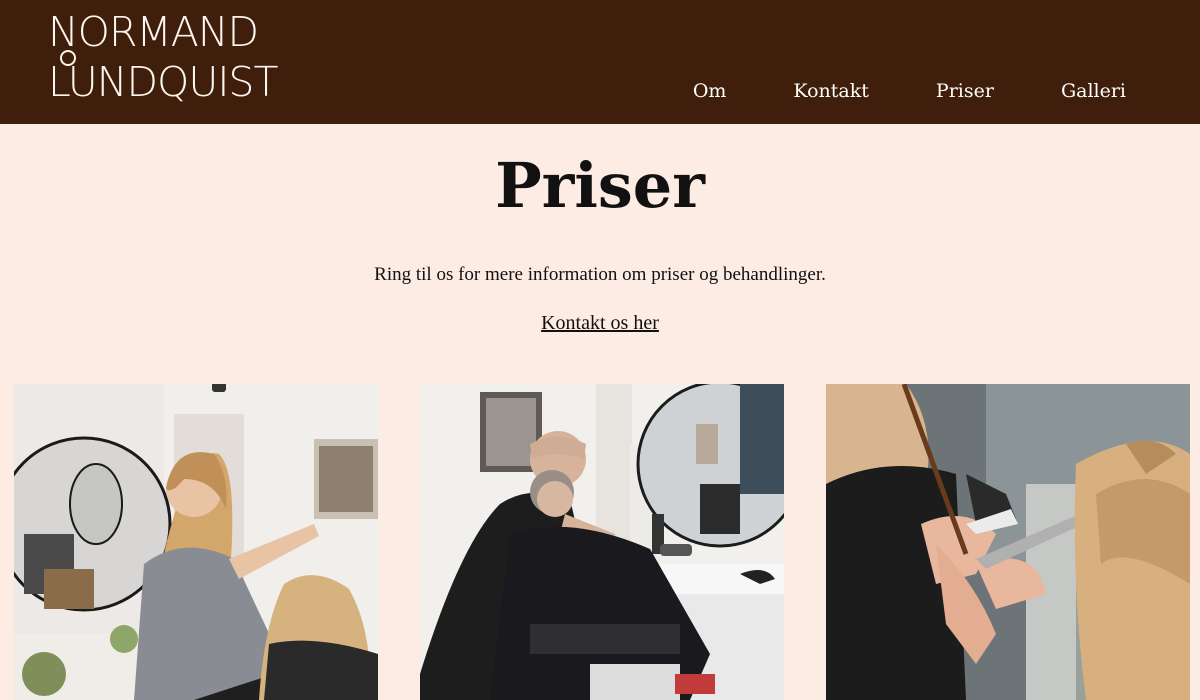 Image resolution: width=1200 pixels, height=700 pixels. I want to click on page-title: Priser, so click(600, 185).